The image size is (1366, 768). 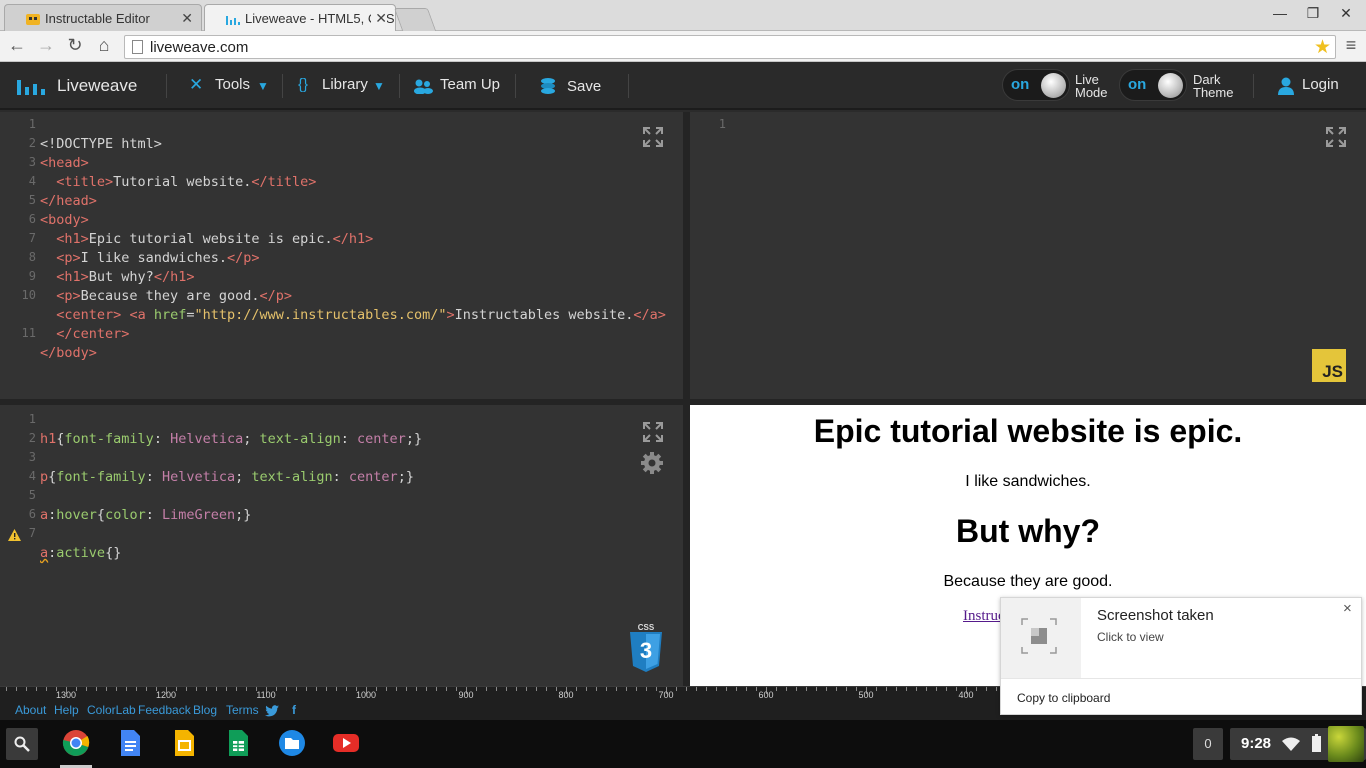 I want to click on menu-icon: ≡, so click(x=1351, y=45).